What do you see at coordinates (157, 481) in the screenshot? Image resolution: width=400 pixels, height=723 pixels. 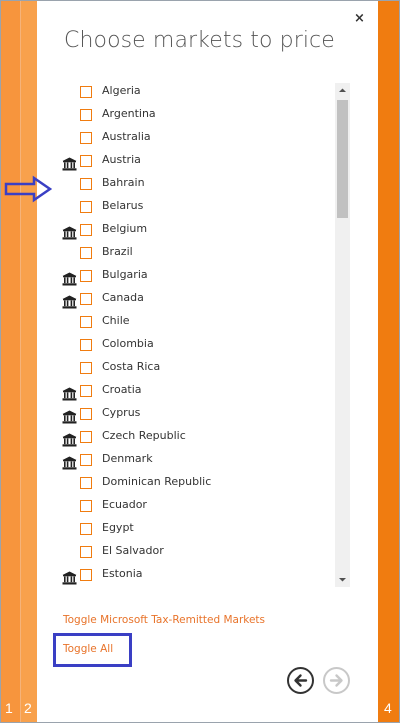 I see `market-label: Dominican Republic` at bounding box center [157, 481].